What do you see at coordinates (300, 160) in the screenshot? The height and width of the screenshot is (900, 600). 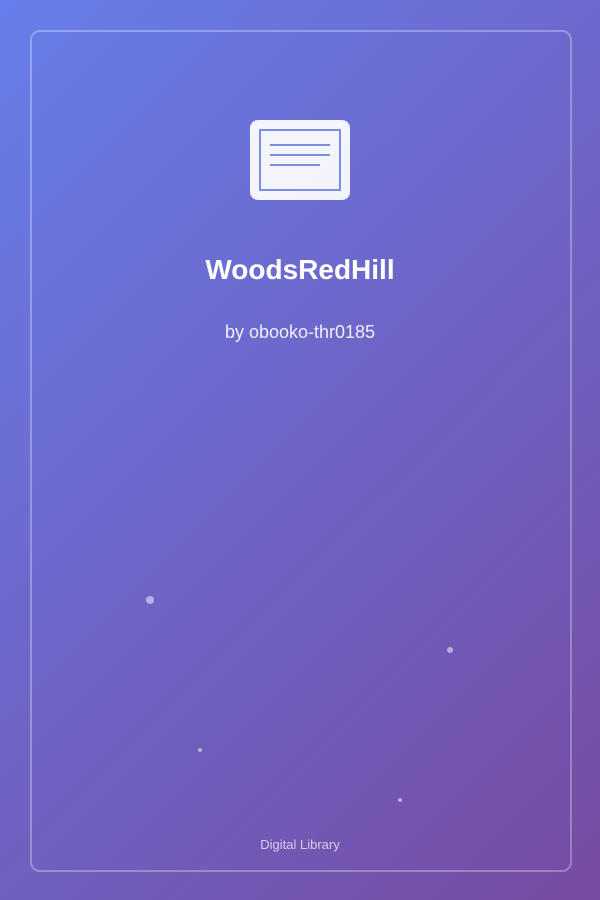 I see `book-page-icon` at bounding box center [300, 160].